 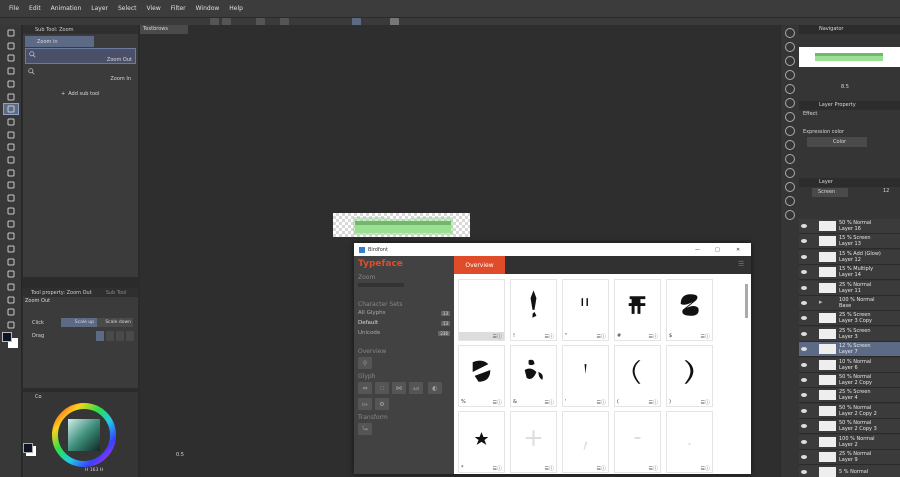 What do you see at coordinates (11, 198) in the screenshot?
I see `tool-blend-icon` at bounding box center [11, 198].